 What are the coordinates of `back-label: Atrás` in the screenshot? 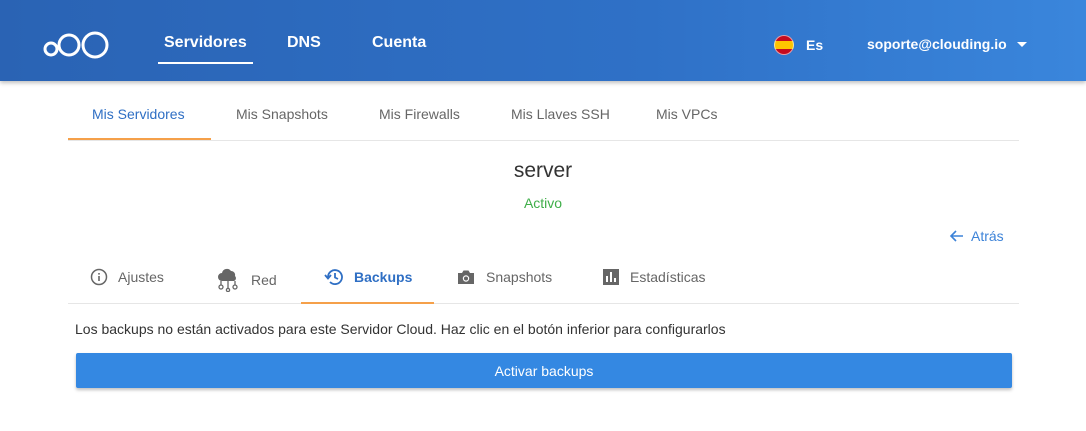 It's located at (987, 236).